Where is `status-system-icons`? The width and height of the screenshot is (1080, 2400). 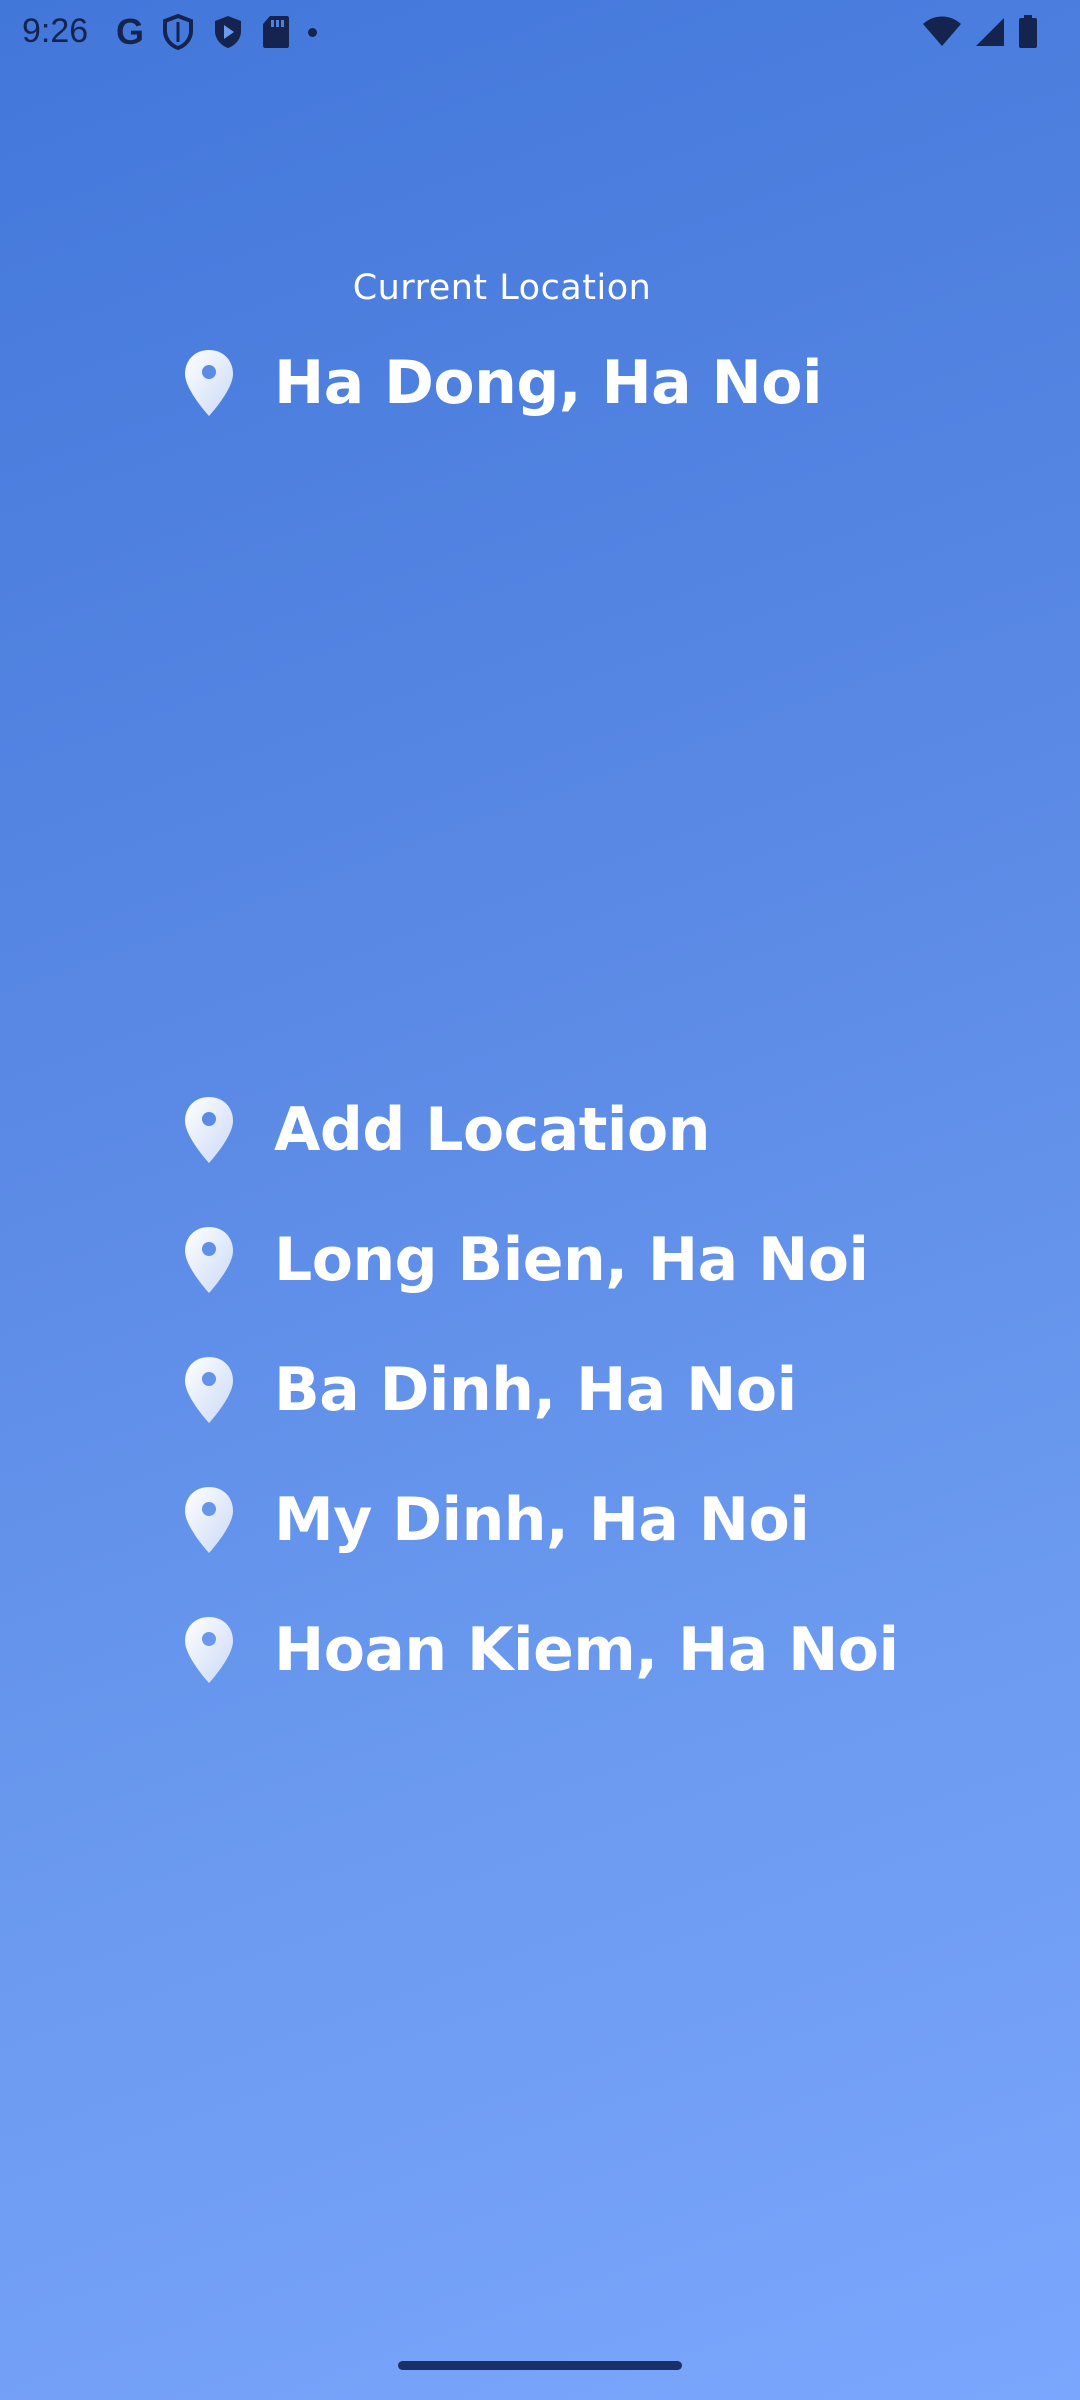
status-system-icons is located at coordinates (980, 32).